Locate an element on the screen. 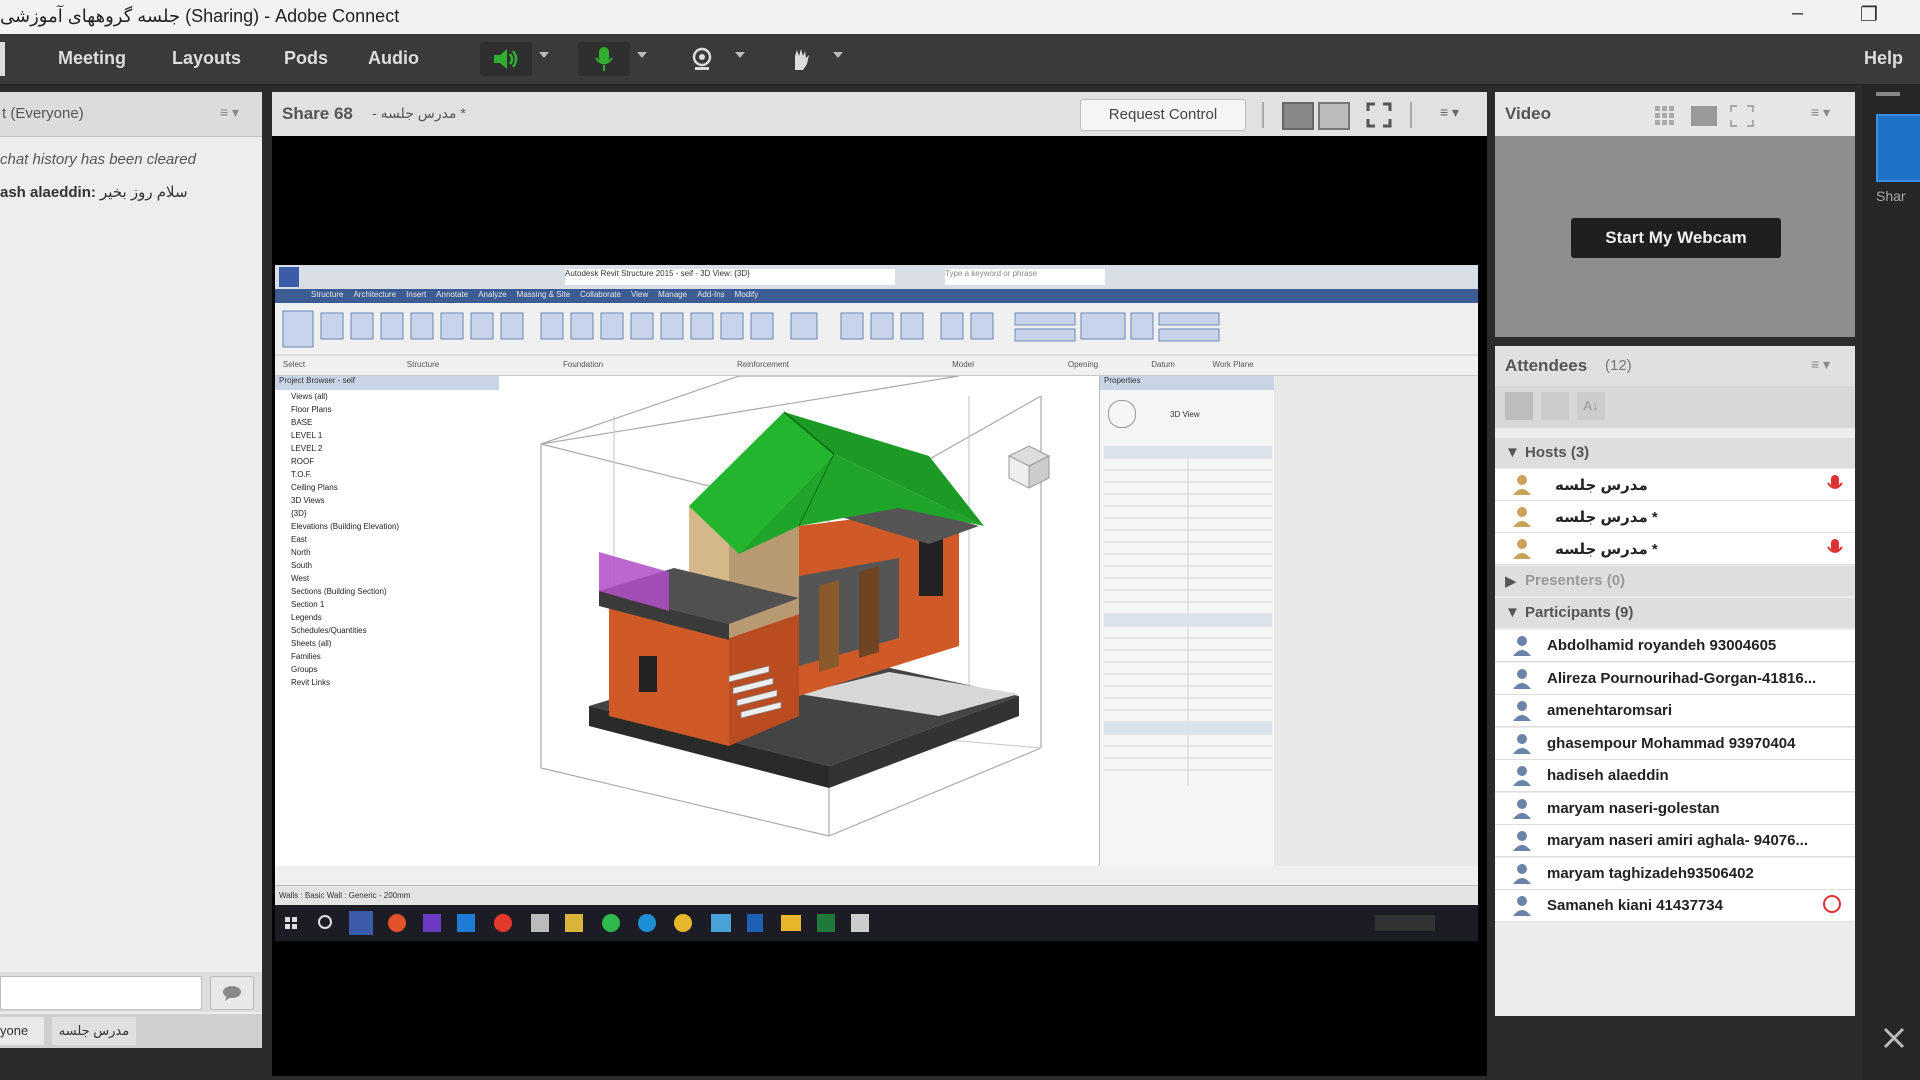 The image size is (1920, 1080). project-browser-item: LEVEL 2 is located at coordinates (395, 448).